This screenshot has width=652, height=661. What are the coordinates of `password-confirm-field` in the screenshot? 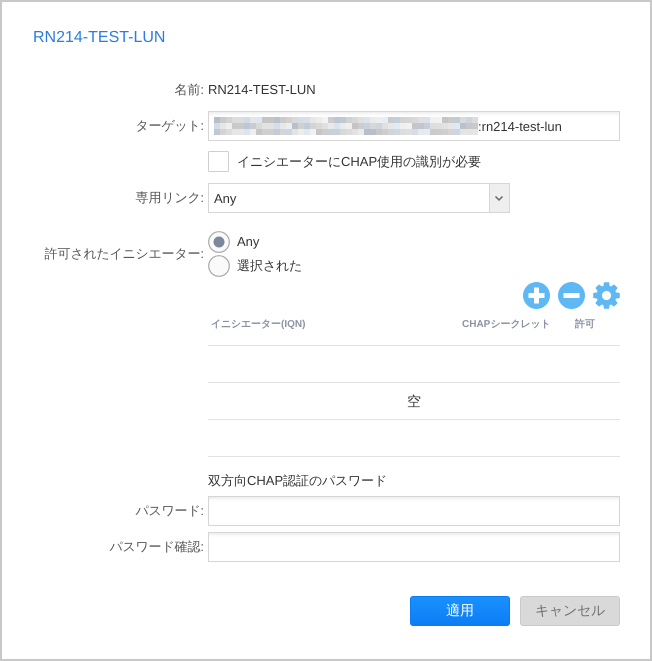 It's located at (414, 547).